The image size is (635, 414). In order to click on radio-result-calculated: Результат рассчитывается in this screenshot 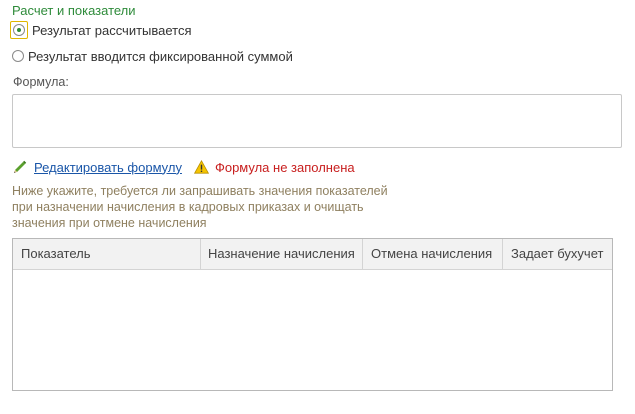, I will do `click(101, 30)`.